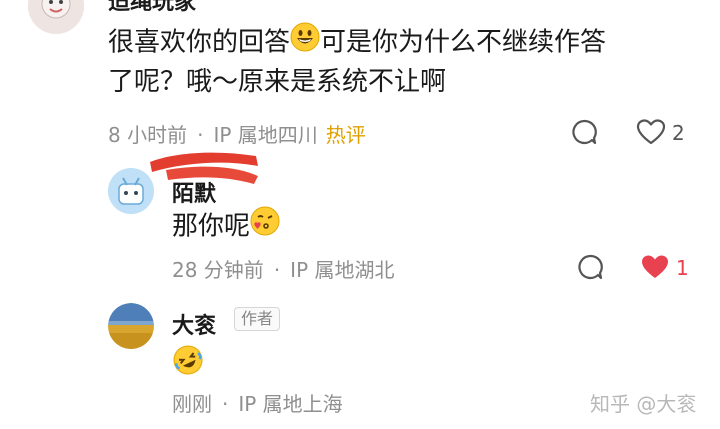 The height and width of the screenshot is (429, 720). I want to click on comment3-meta: 刚刚 · IP 属地上海, so click(257, 402).